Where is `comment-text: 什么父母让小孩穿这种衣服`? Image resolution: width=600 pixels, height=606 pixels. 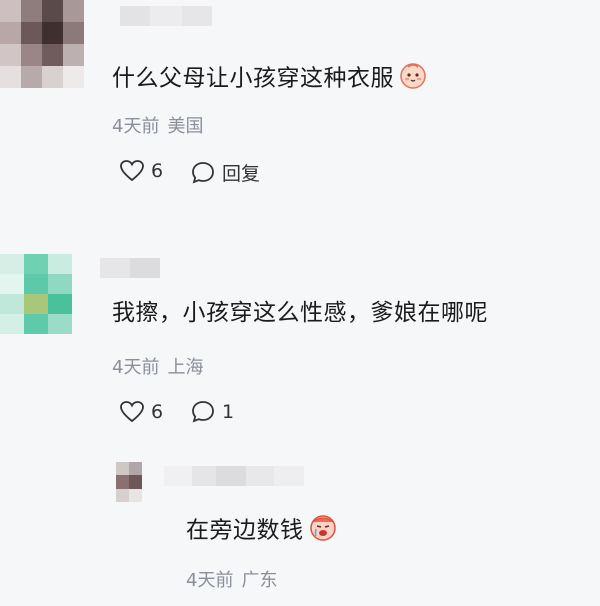 comment-text: 什么父母让小孩穿这种衣服 is located at coordinates (270, 79).